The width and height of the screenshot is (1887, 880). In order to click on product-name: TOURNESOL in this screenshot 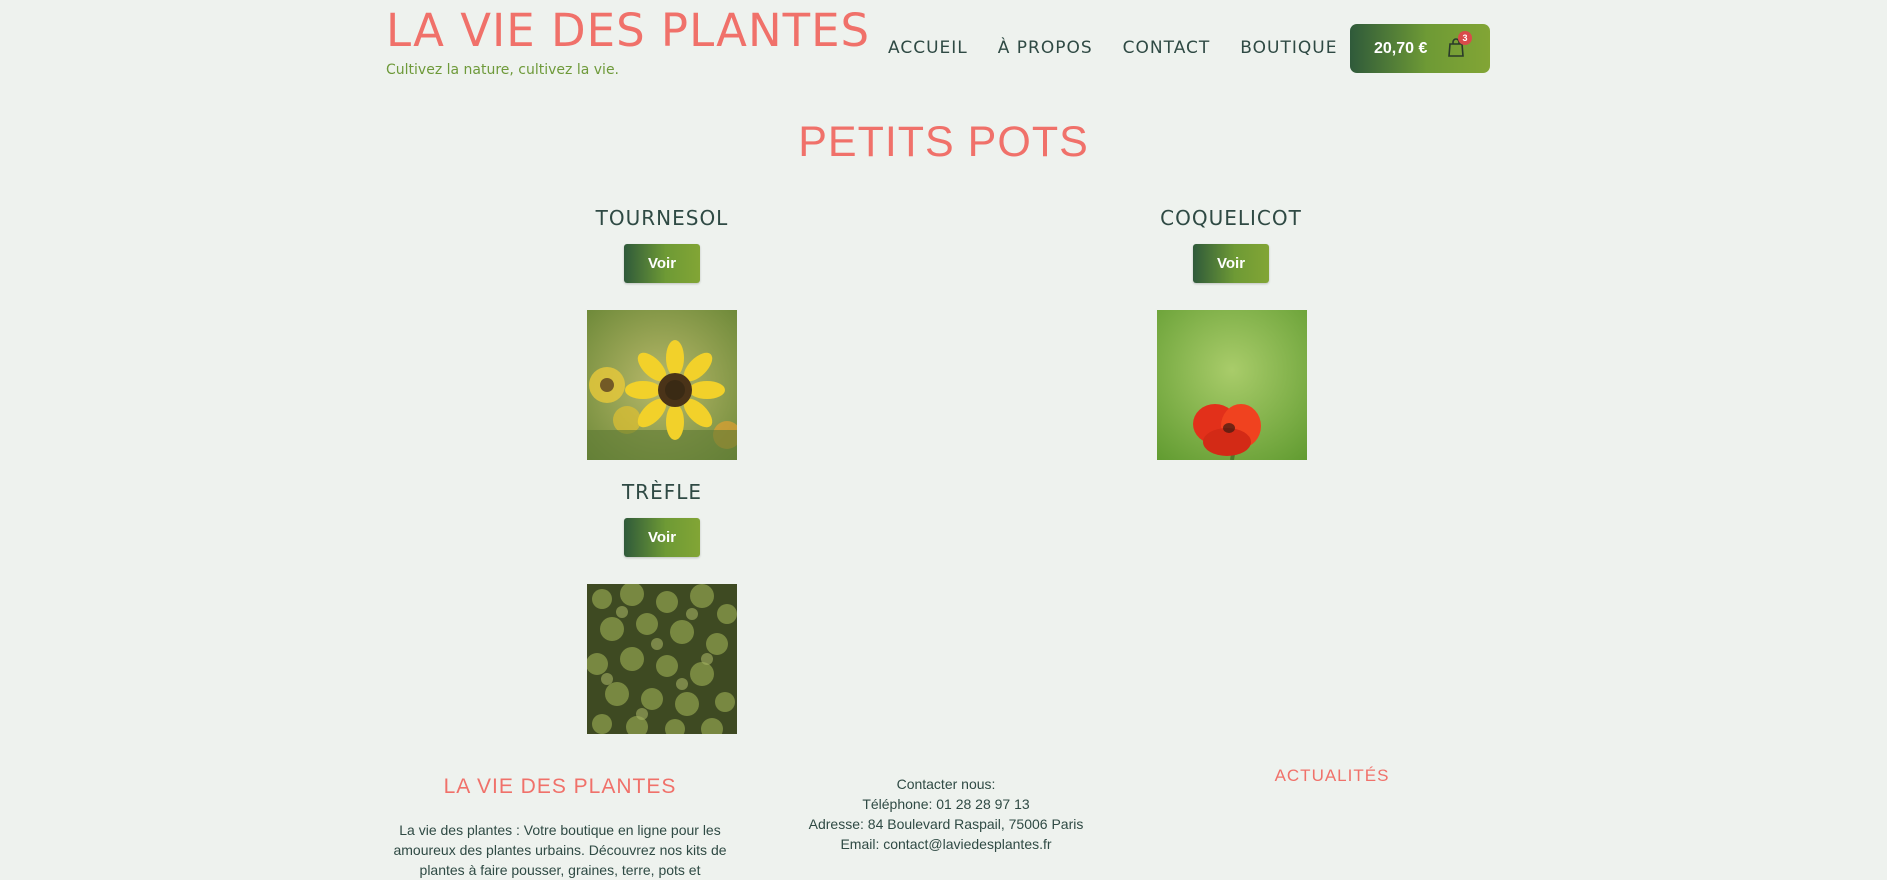, I will do `click(662, 218)`.